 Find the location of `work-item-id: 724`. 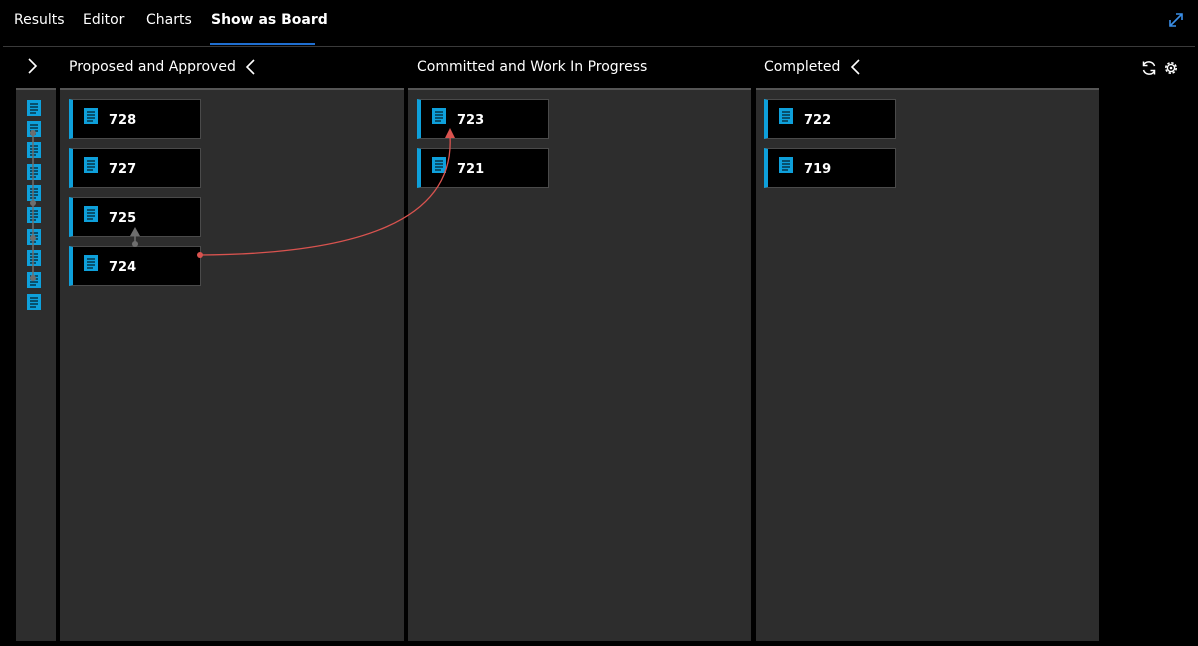

work-item-id: 724 is located at coordinates (123, 267).